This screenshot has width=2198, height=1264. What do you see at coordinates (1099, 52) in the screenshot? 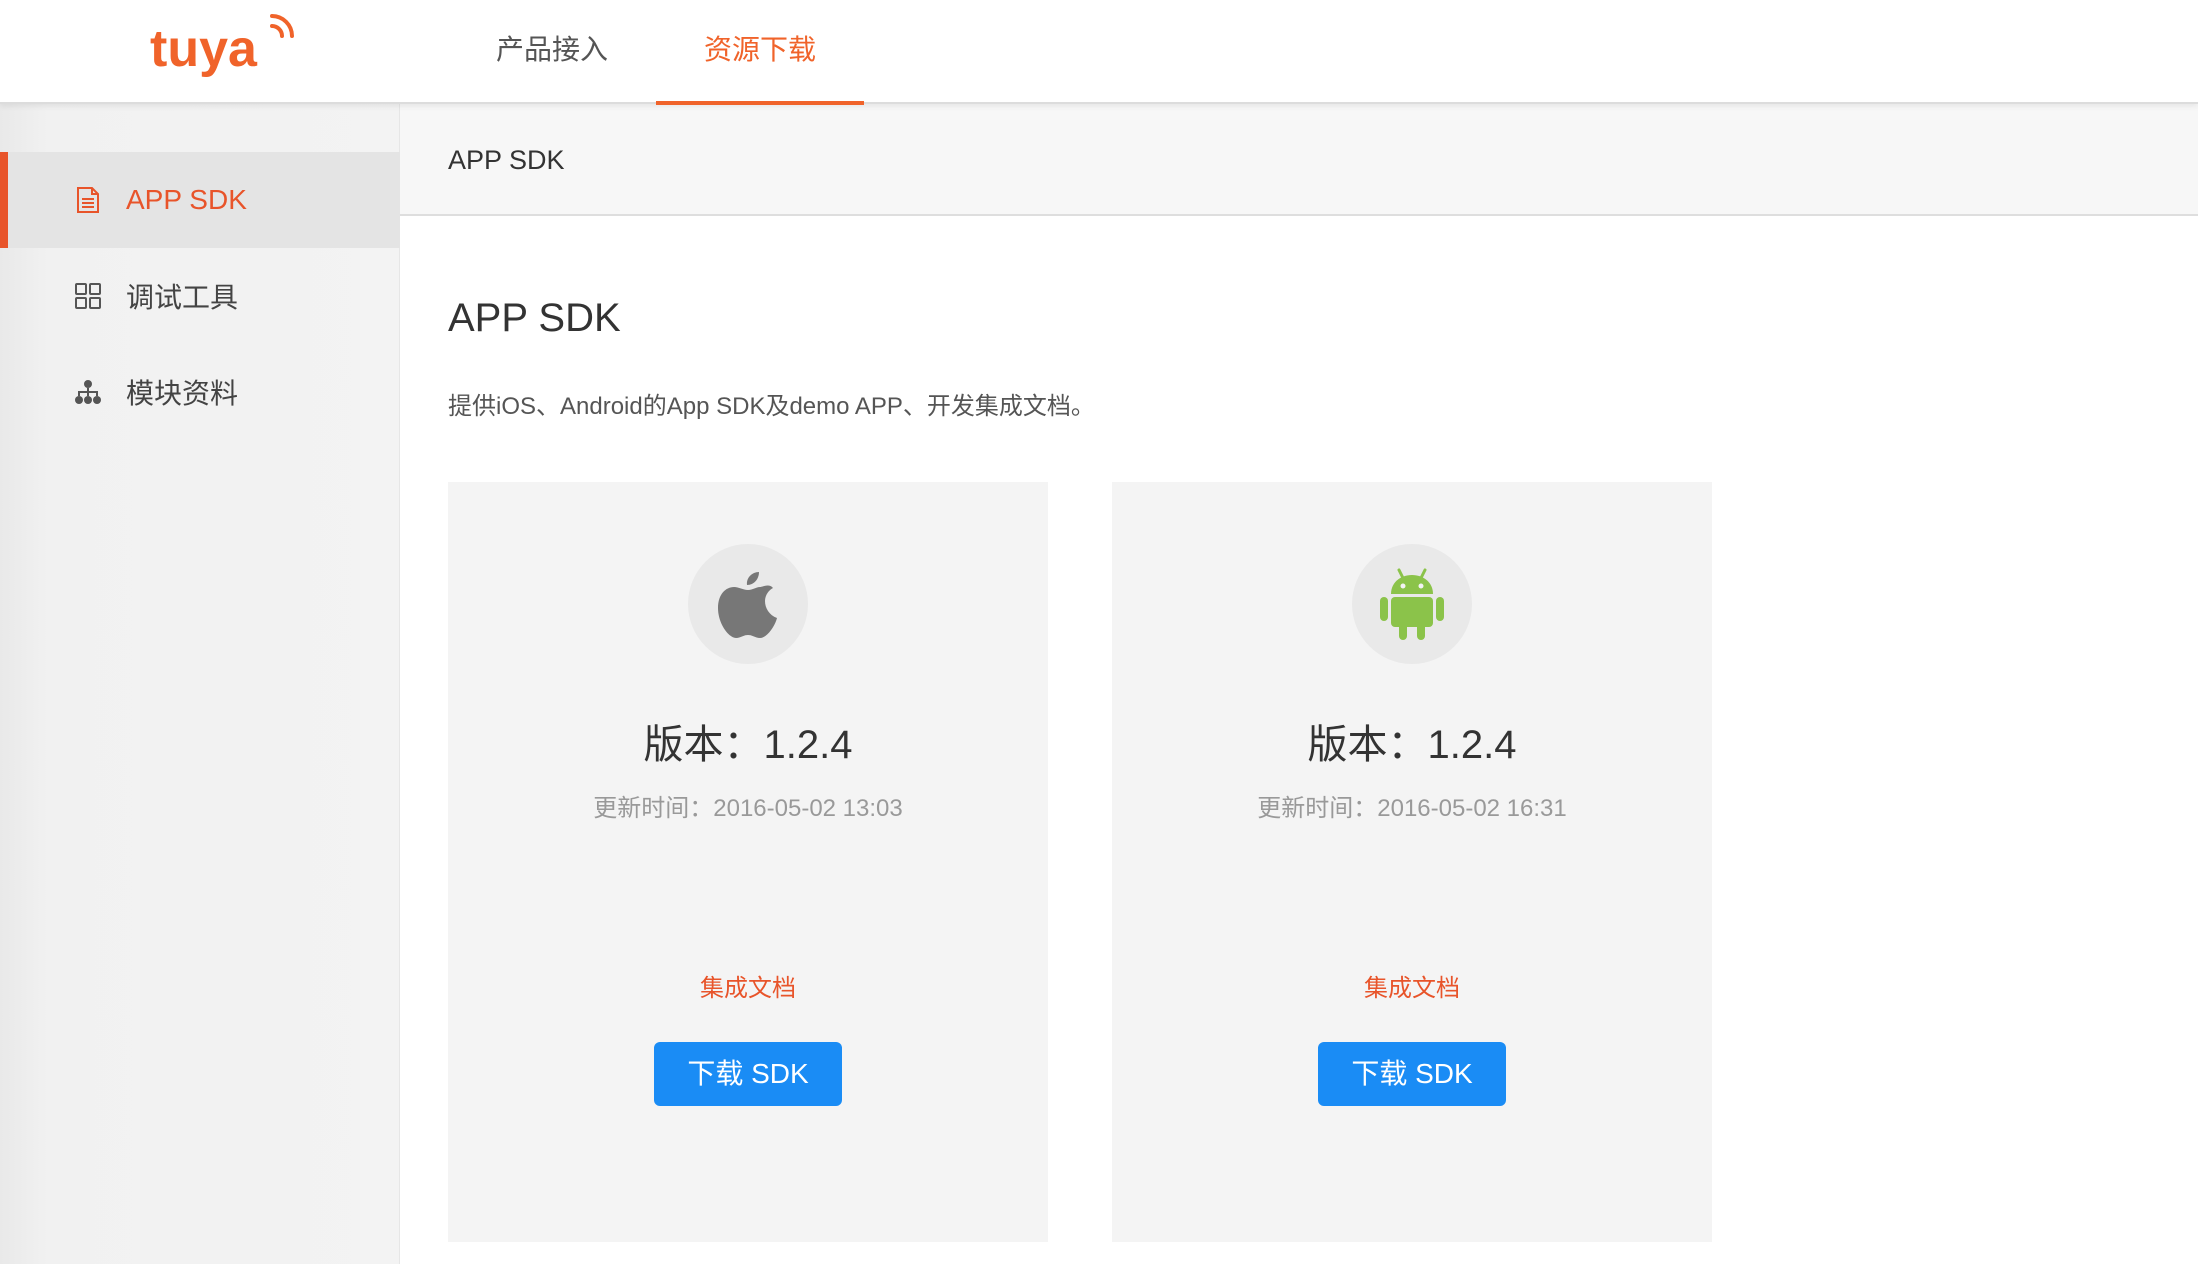
I see `top-navbar: tuya 产品接入 资源下载` at bounding box center [1099, 52].